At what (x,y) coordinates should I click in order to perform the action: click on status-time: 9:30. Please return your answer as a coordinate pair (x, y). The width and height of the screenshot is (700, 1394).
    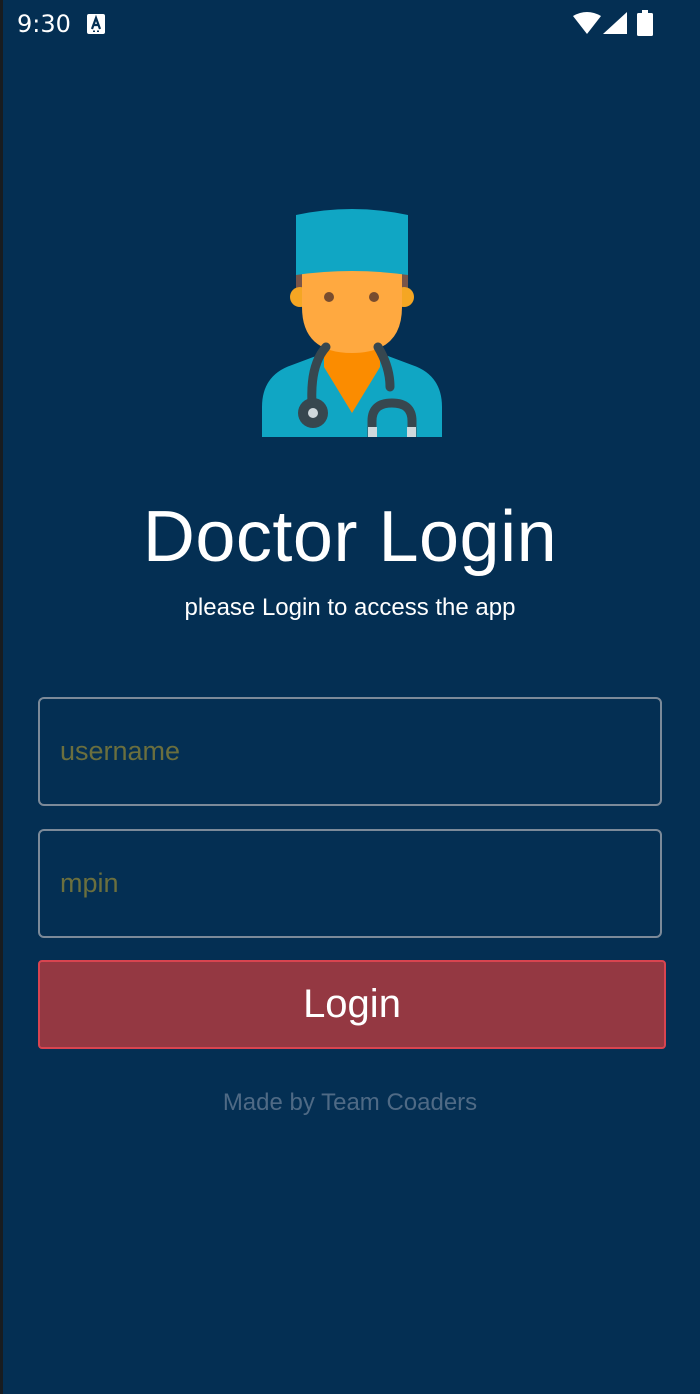
    Looking at the image, I should click on (44, 24).